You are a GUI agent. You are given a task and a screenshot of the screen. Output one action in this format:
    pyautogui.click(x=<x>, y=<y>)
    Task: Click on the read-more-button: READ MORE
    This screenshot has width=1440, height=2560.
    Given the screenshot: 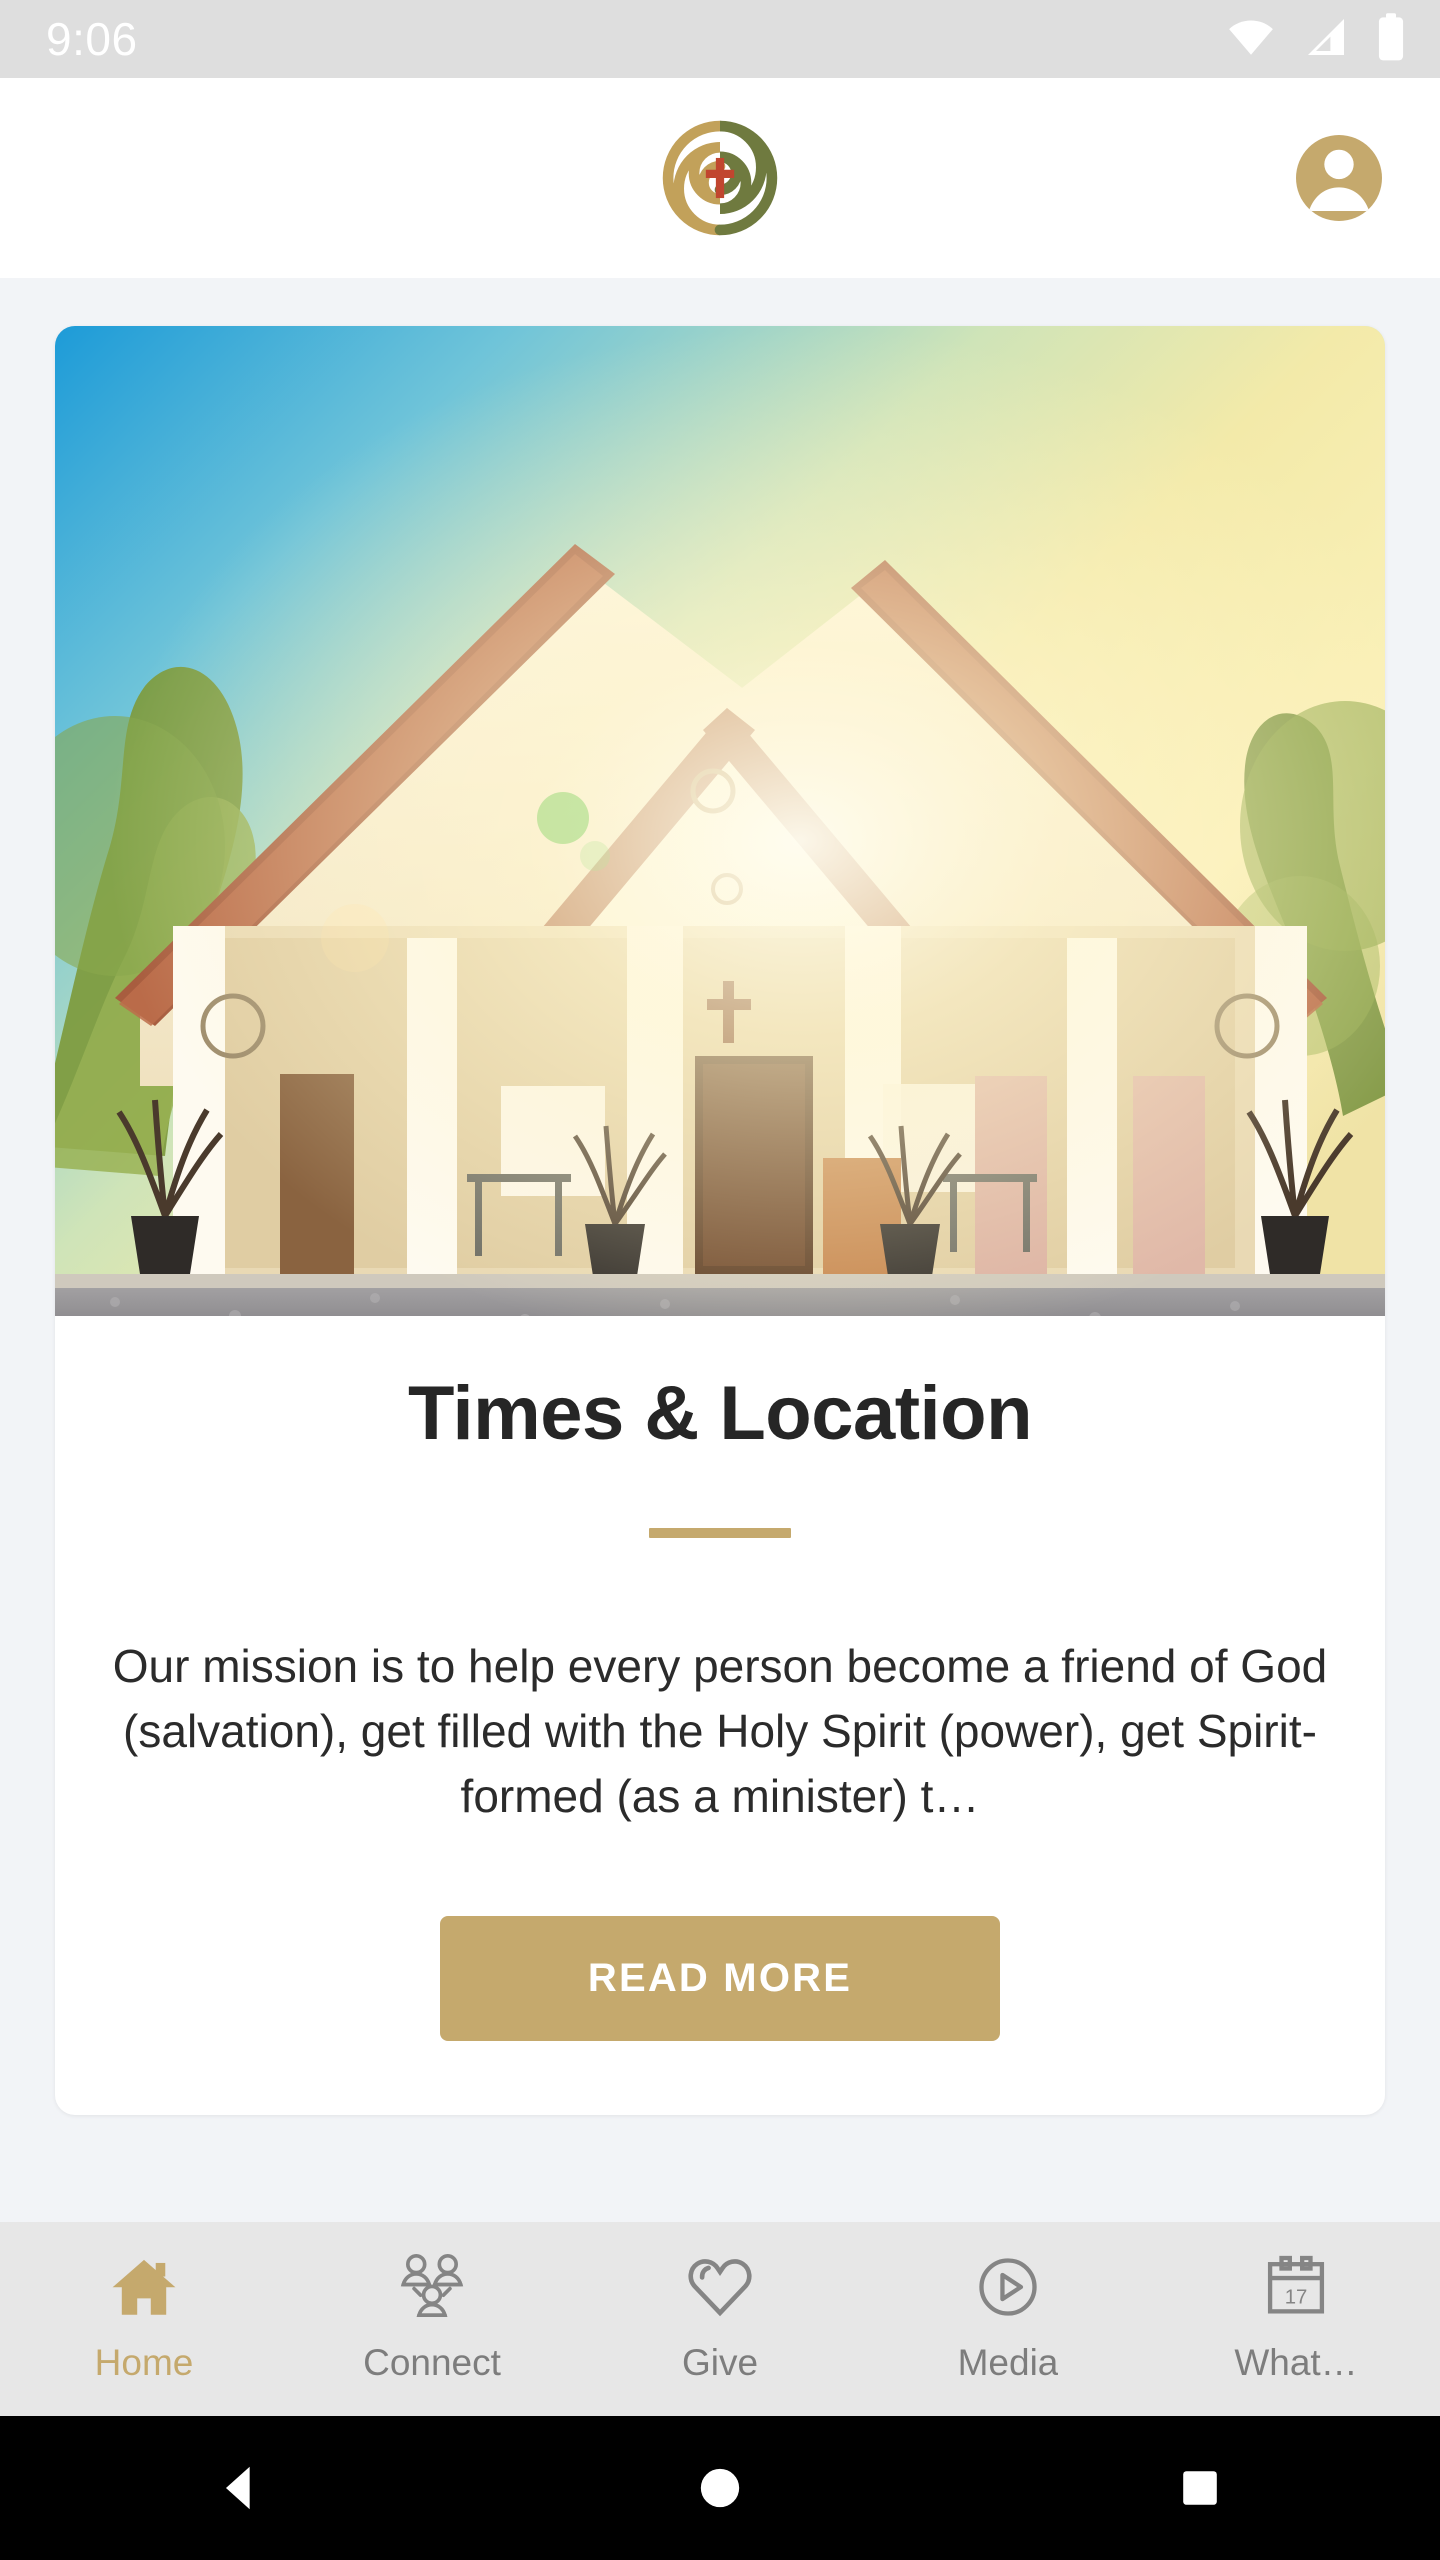 What is the action you would take?
    pyautogui.click(x=720, y=1978)
    